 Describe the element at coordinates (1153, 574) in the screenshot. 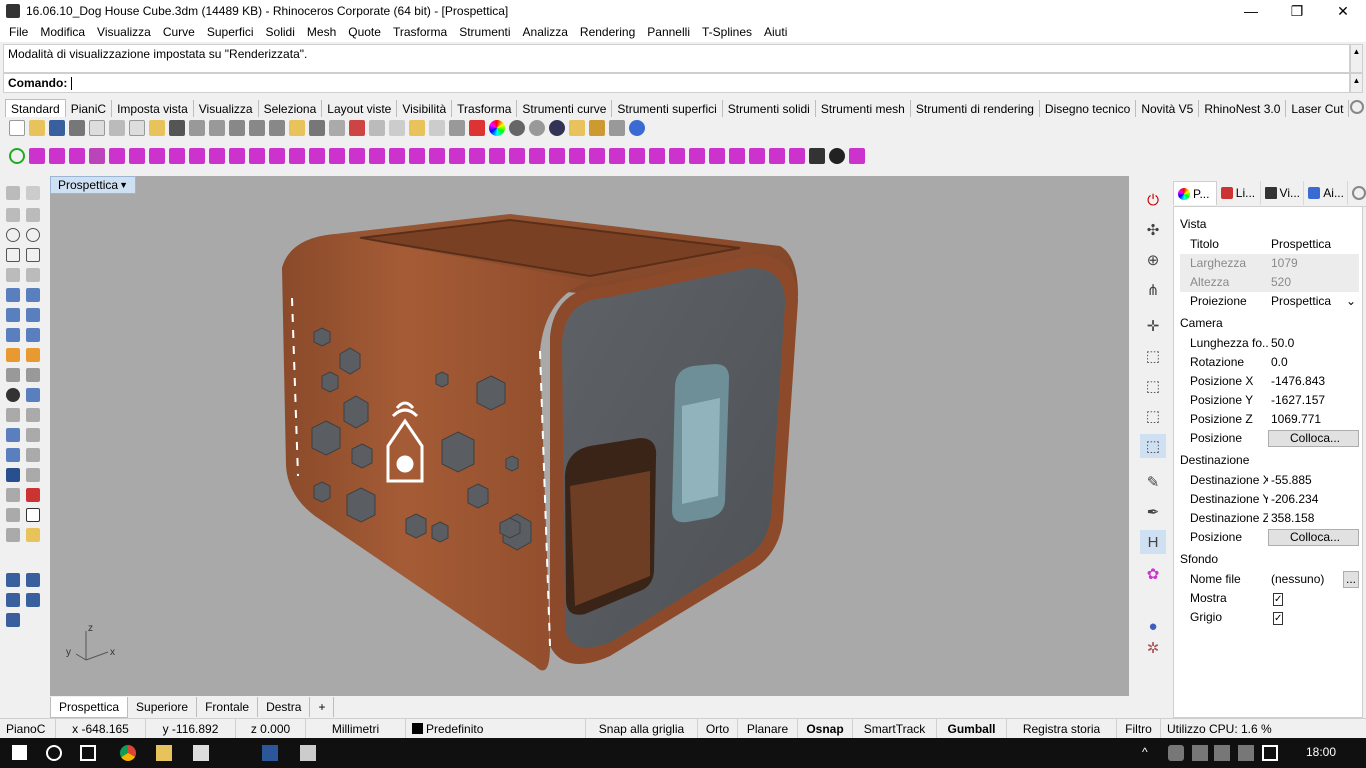

I see `tspline-gear-icon: ✿` at that location.